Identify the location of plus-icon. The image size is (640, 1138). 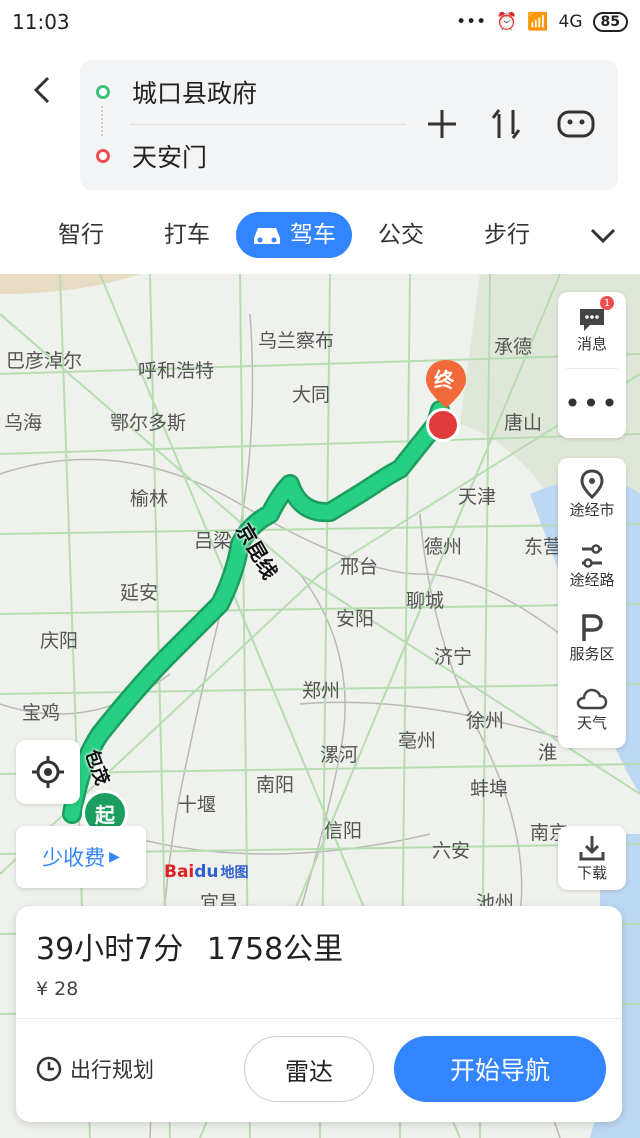
(442, 124).